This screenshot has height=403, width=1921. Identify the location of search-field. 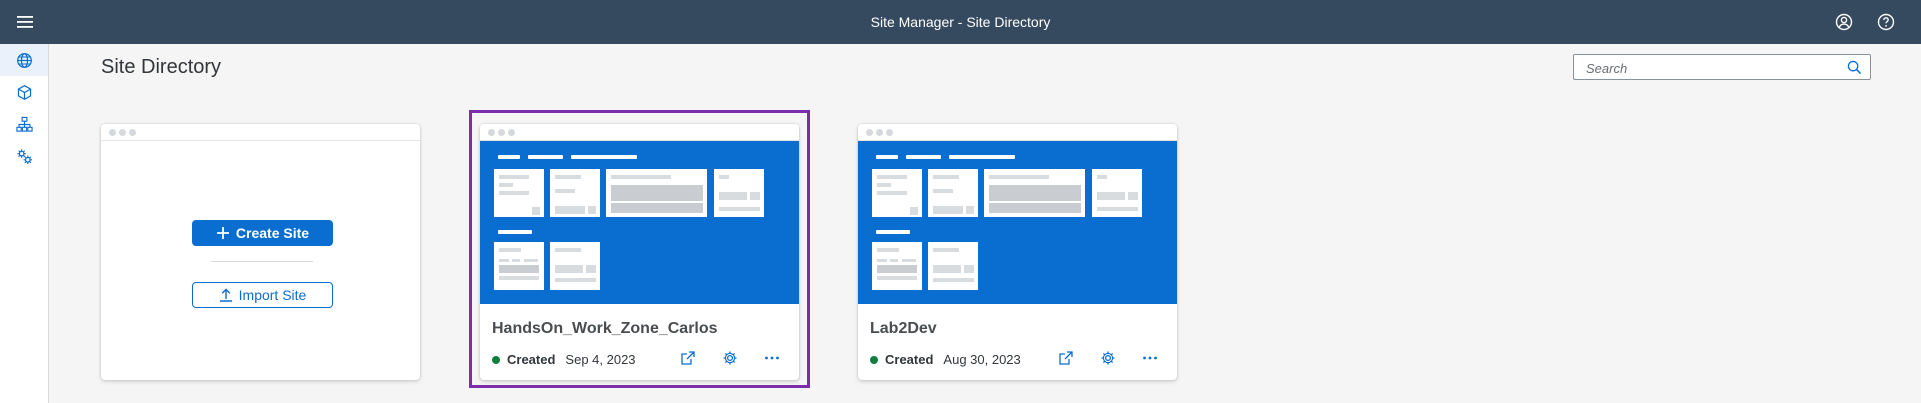
(1722, 67).